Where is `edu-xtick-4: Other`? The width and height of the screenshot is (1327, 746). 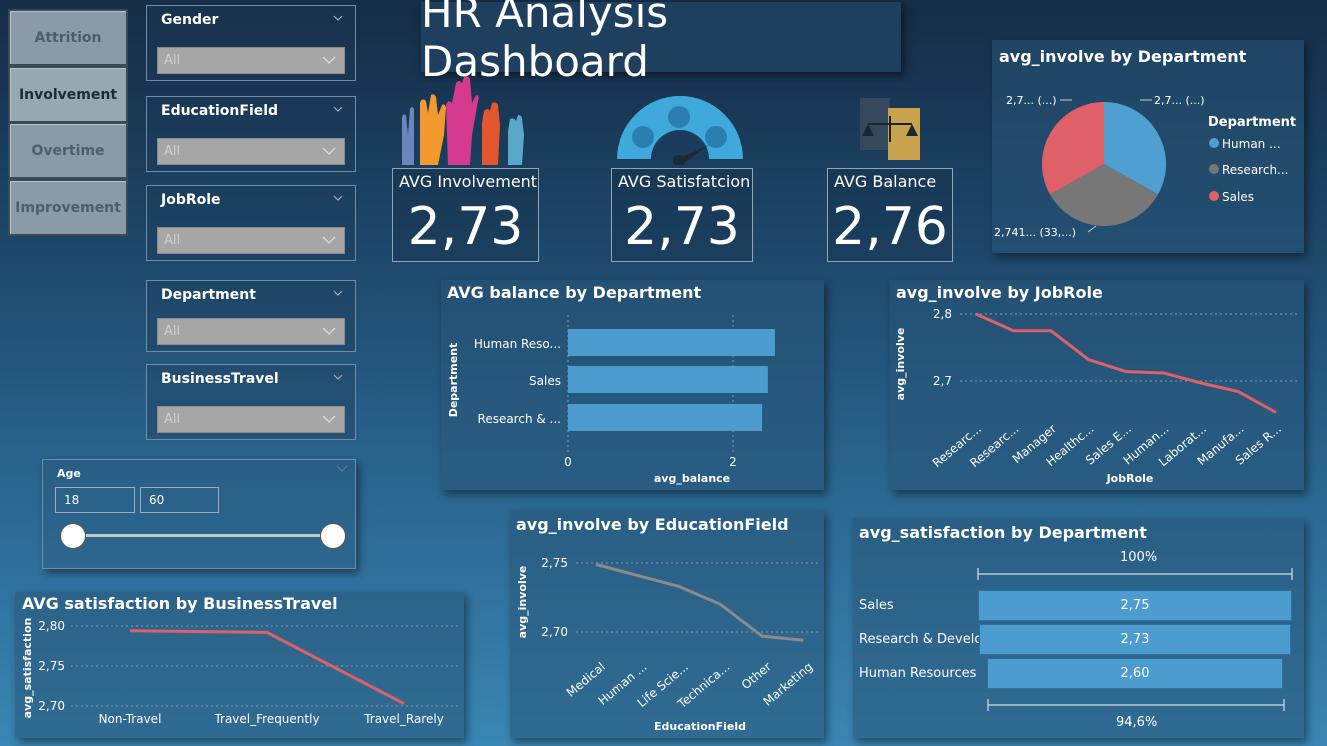 edu-xtick-4: Other is located at coordinates (756, 676).